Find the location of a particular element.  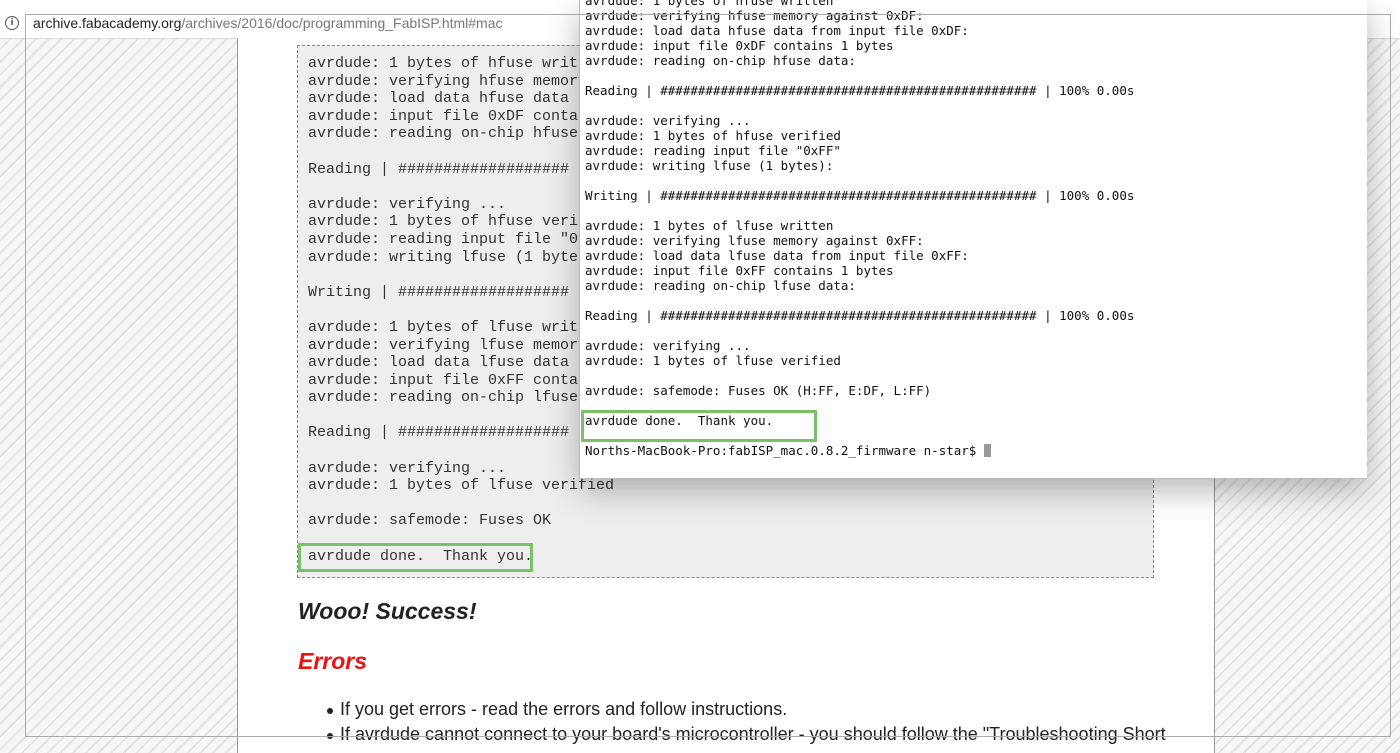

success-heading: Wooo! Success! is located at coordinates (387, 611).